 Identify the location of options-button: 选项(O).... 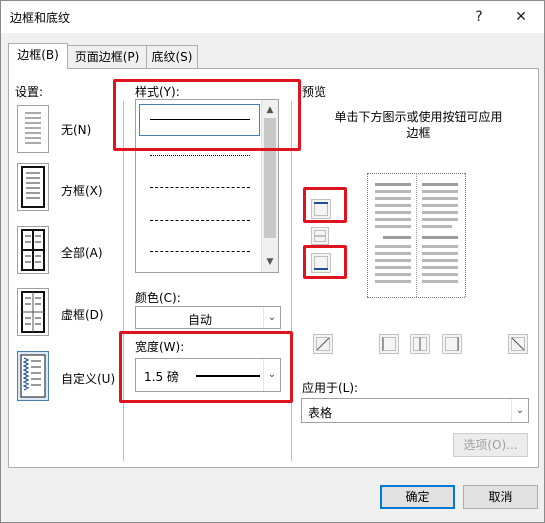
(490, 445).